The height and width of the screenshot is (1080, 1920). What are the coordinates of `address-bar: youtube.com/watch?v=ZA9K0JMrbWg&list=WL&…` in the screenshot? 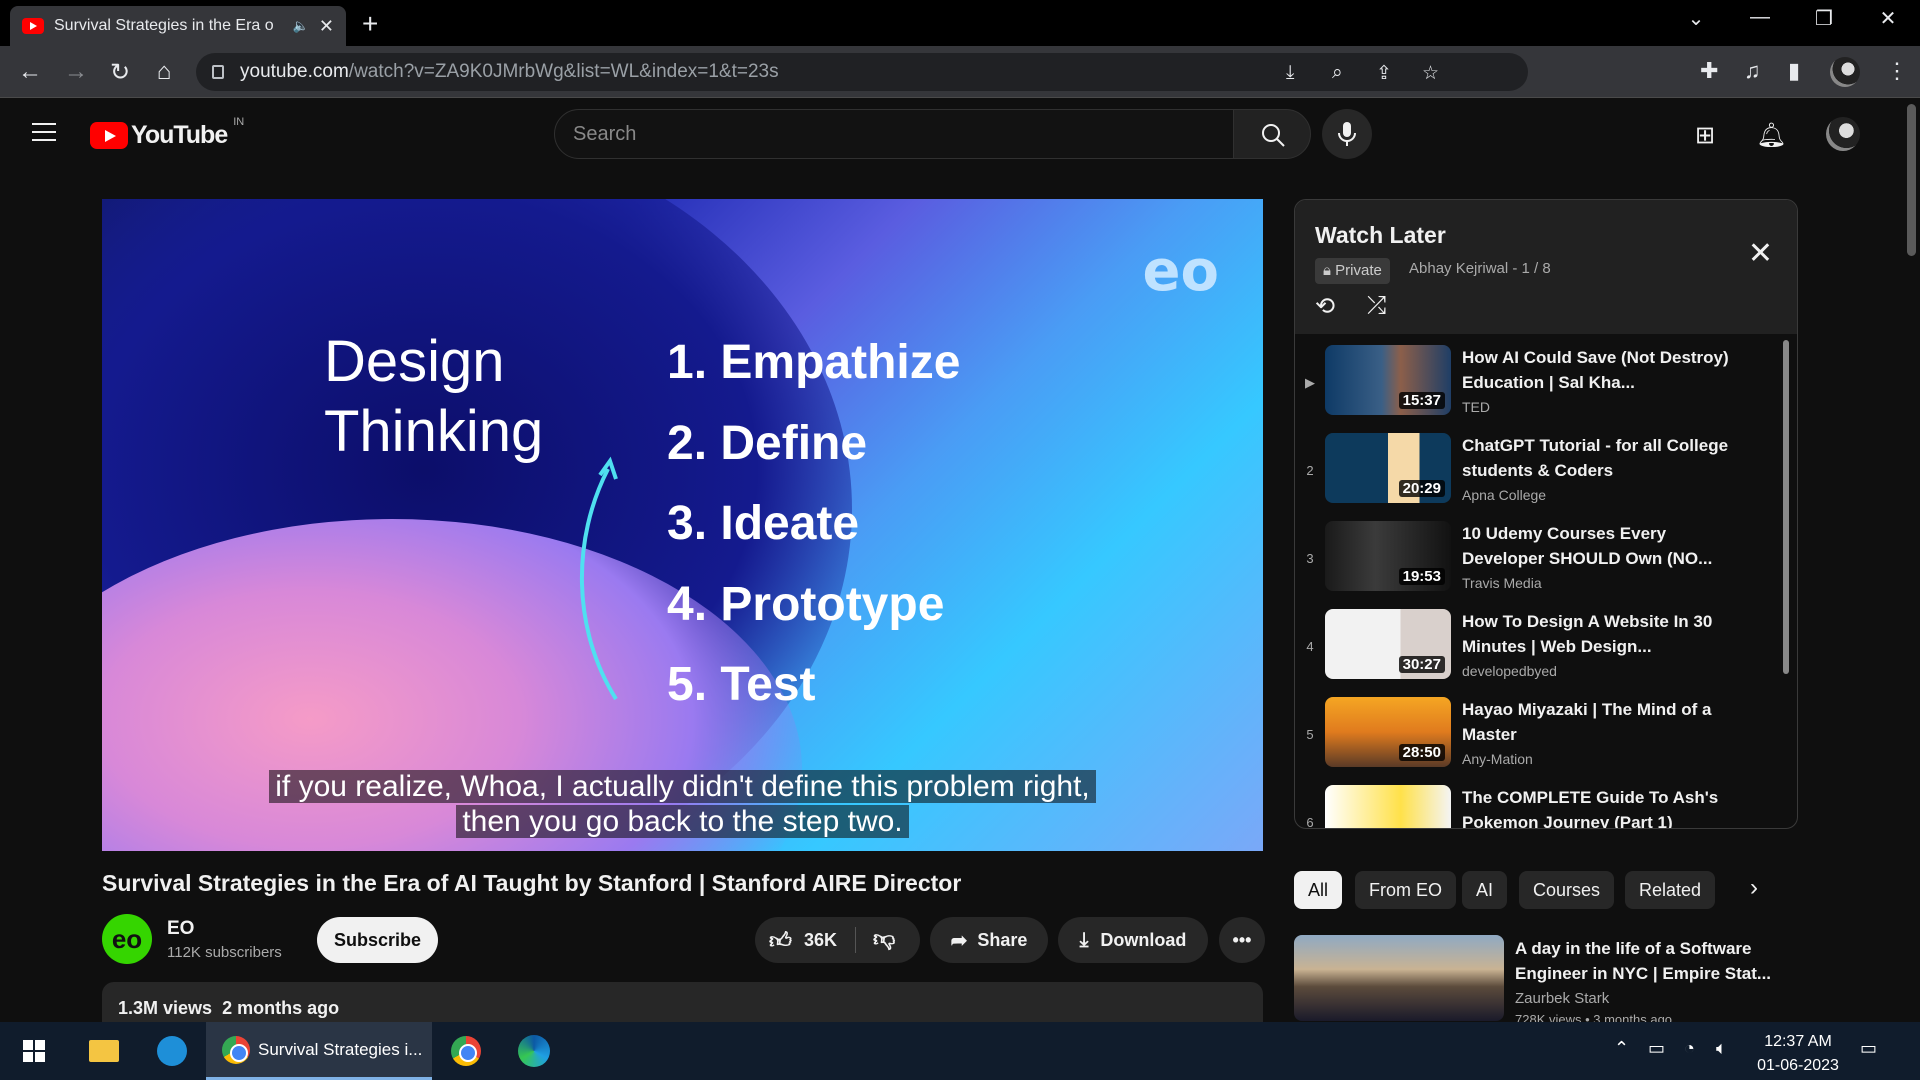 It's located at (862, 72).